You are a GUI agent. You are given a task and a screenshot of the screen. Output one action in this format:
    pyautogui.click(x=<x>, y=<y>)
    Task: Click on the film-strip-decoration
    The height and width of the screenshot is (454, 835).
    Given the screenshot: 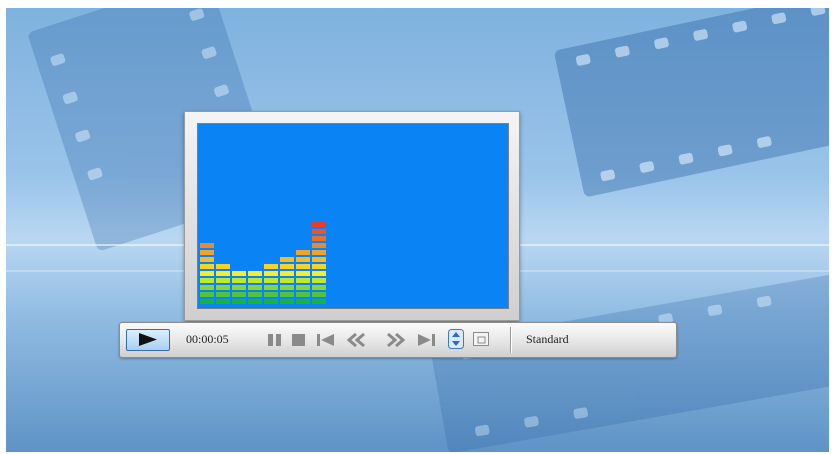 What is the action you would take?
    pyautogui.click(x=691, y=103)
    